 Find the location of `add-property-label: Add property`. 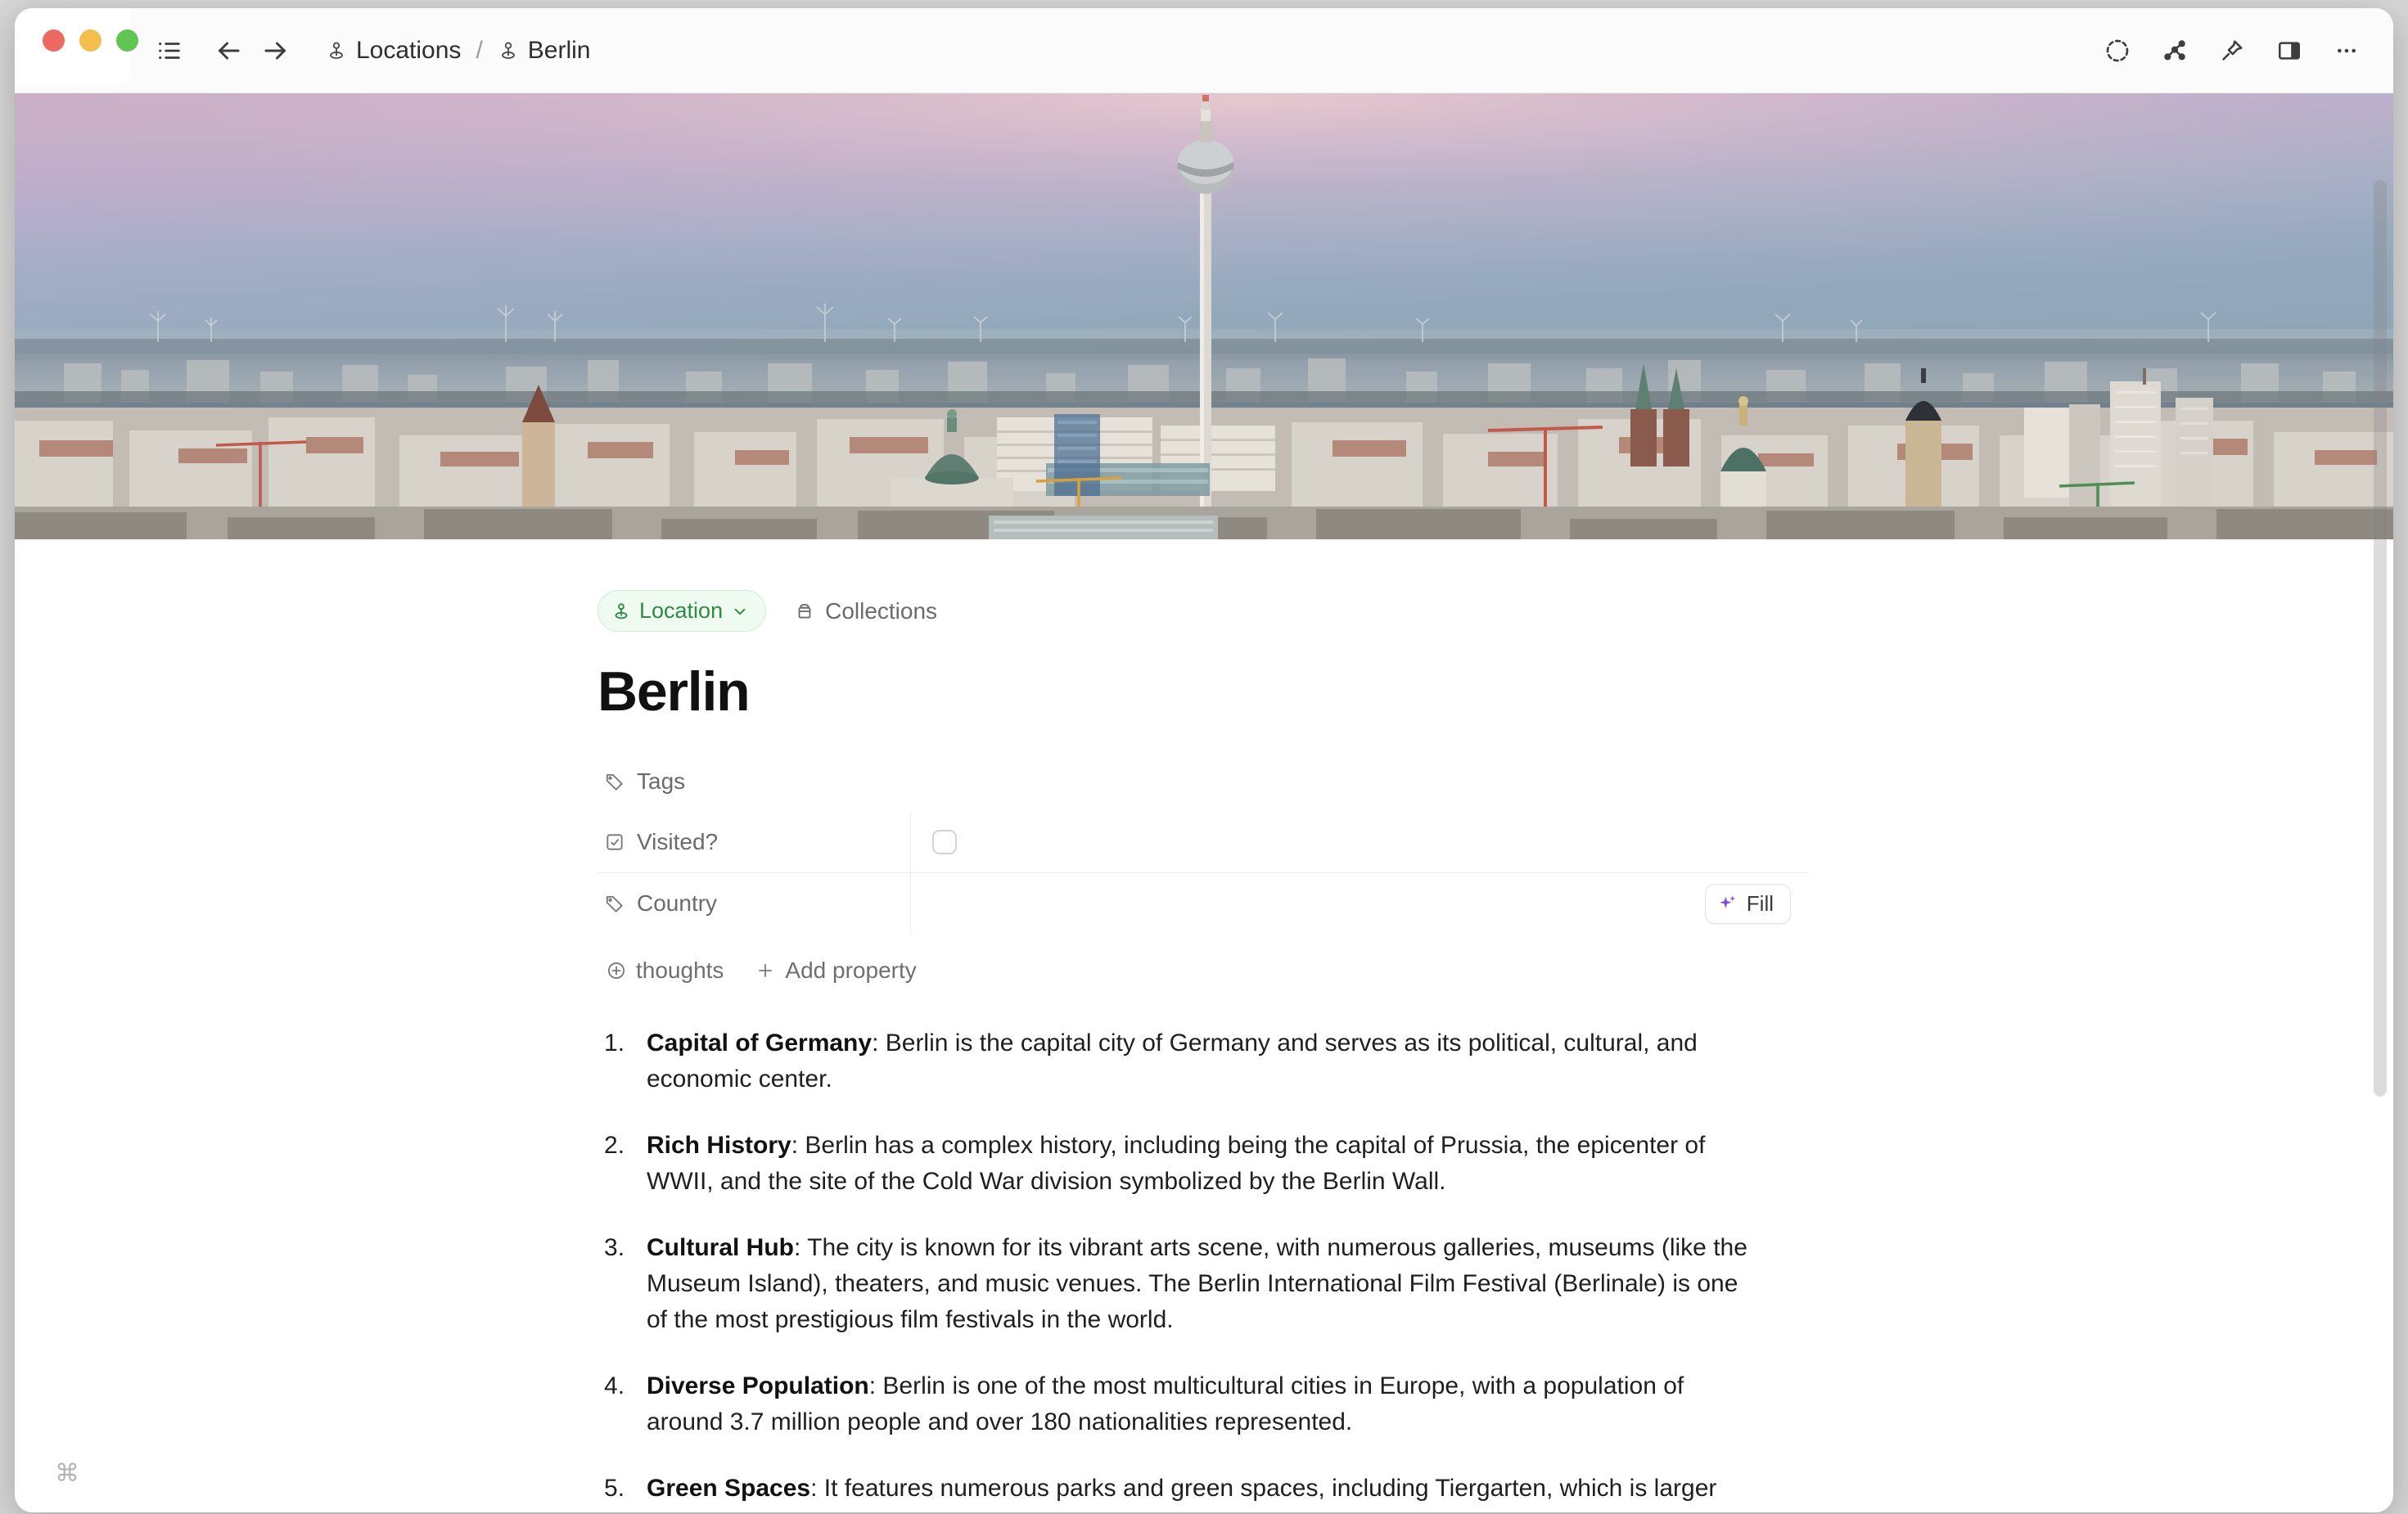

add-property-label: Add property is located at coordinates (851, 970).